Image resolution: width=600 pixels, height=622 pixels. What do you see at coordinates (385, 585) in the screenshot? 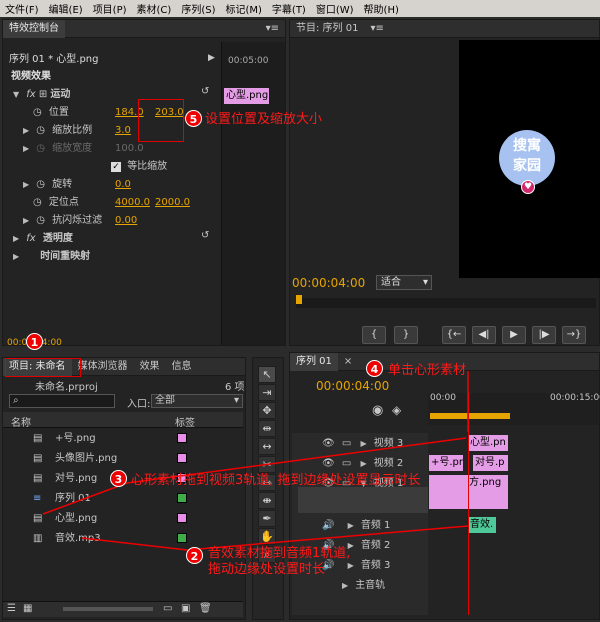
I see `track-master: ▶ 主音轨` at bounding box center [385, 585].